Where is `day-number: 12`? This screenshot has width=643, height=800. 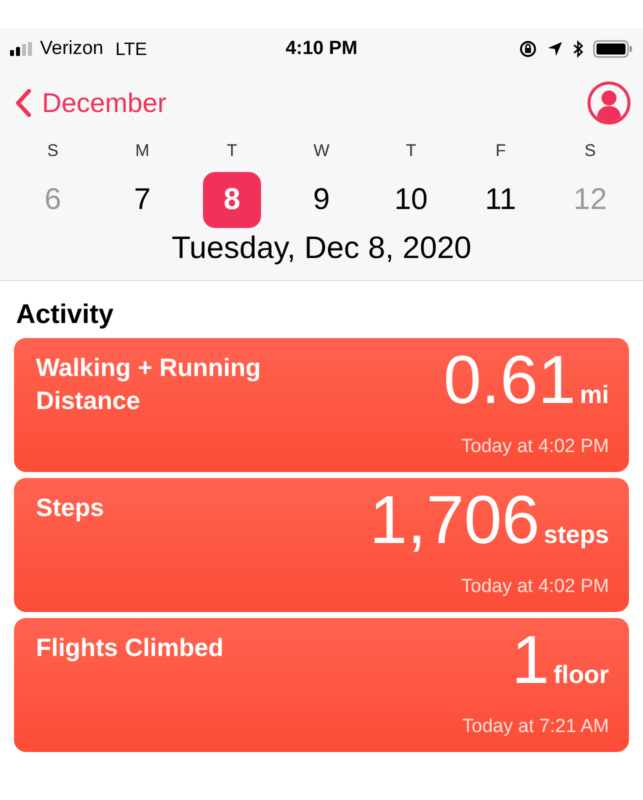 day-number: 12 is located at coordinates (590, 200).